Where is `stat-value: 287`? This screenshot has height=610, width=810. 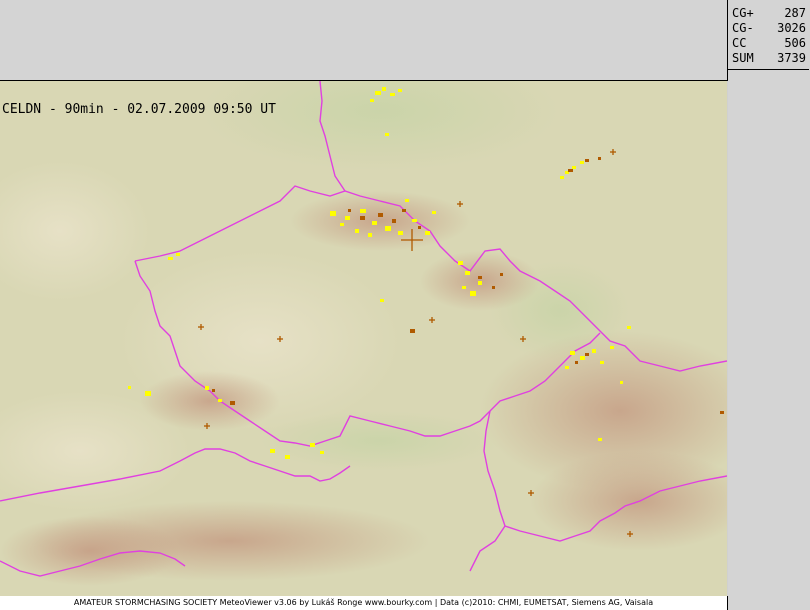
stat-value: 287 is located at coordinates (795, 13).